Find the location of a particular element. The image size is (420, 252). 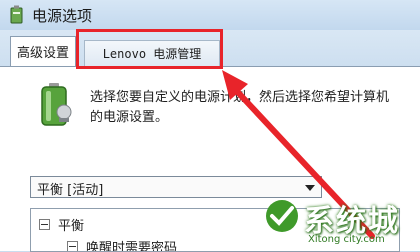

plan-description: 选择您要自定义的电源计划，然后选择您希望计算机 的电源设置。 is located at coordinates (245, 108).